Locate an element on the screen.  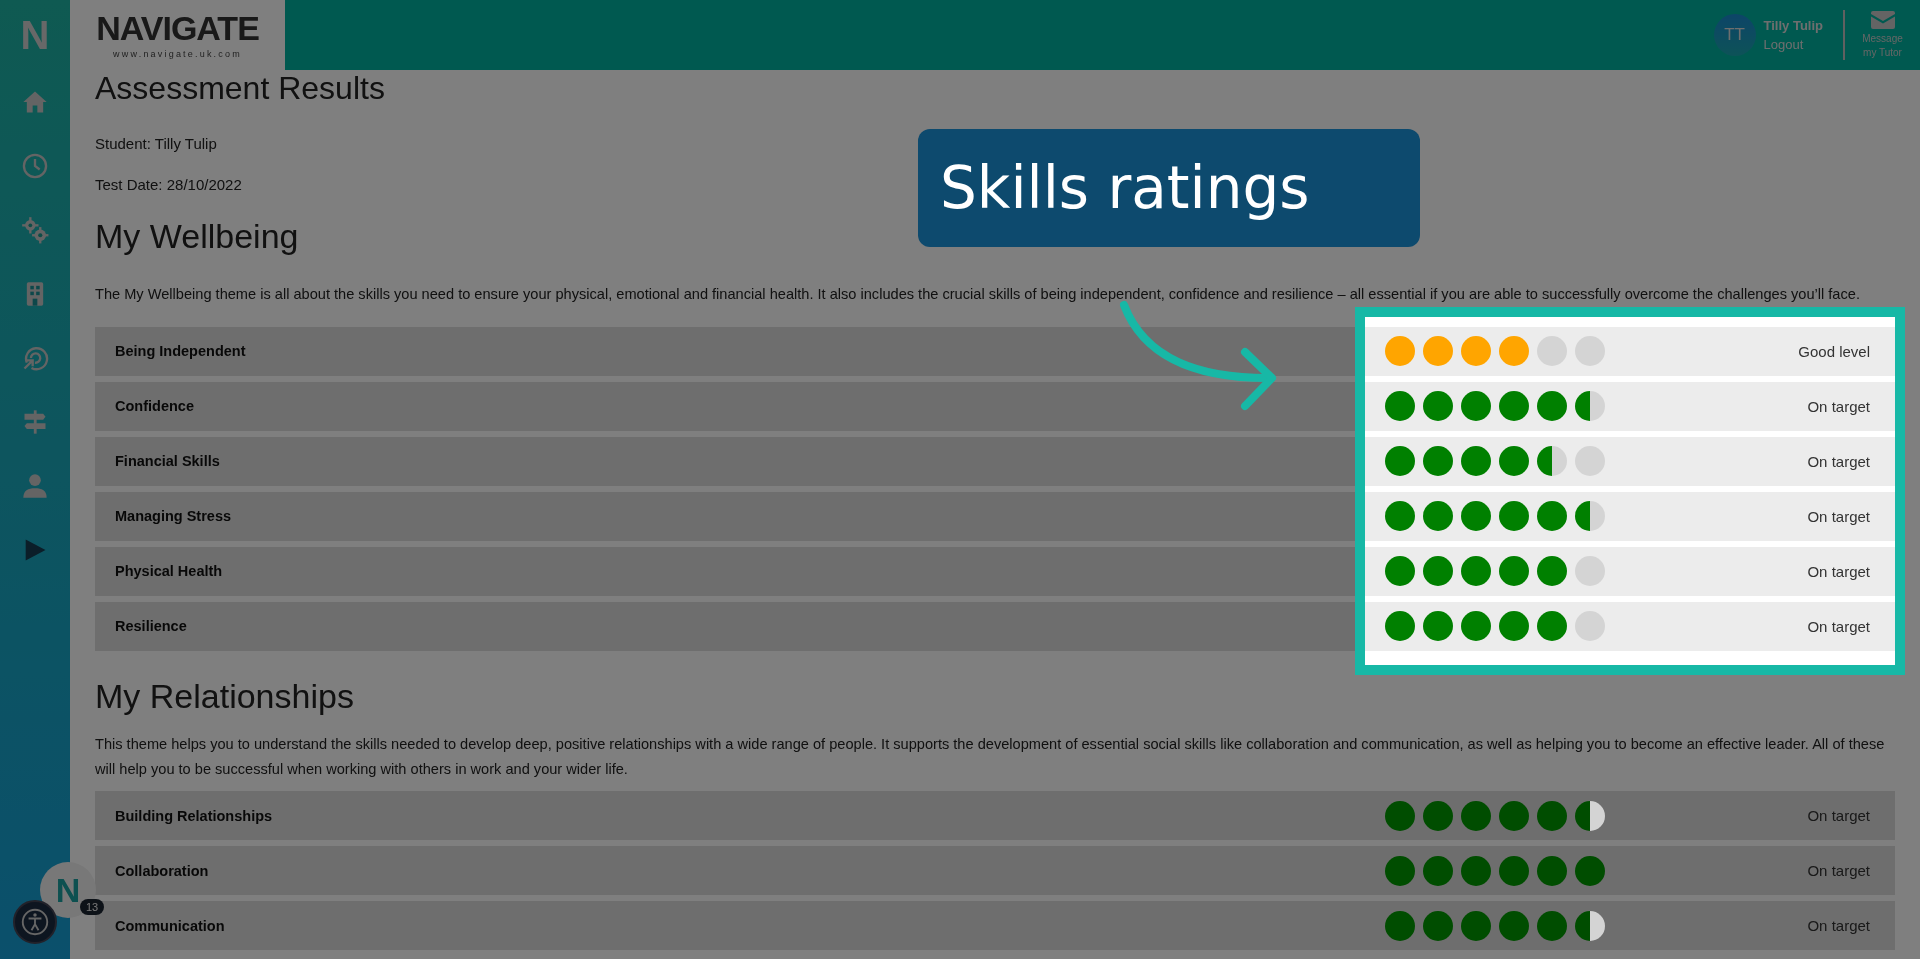
skill-name: Being Independent is located at coordinates (180, 351).